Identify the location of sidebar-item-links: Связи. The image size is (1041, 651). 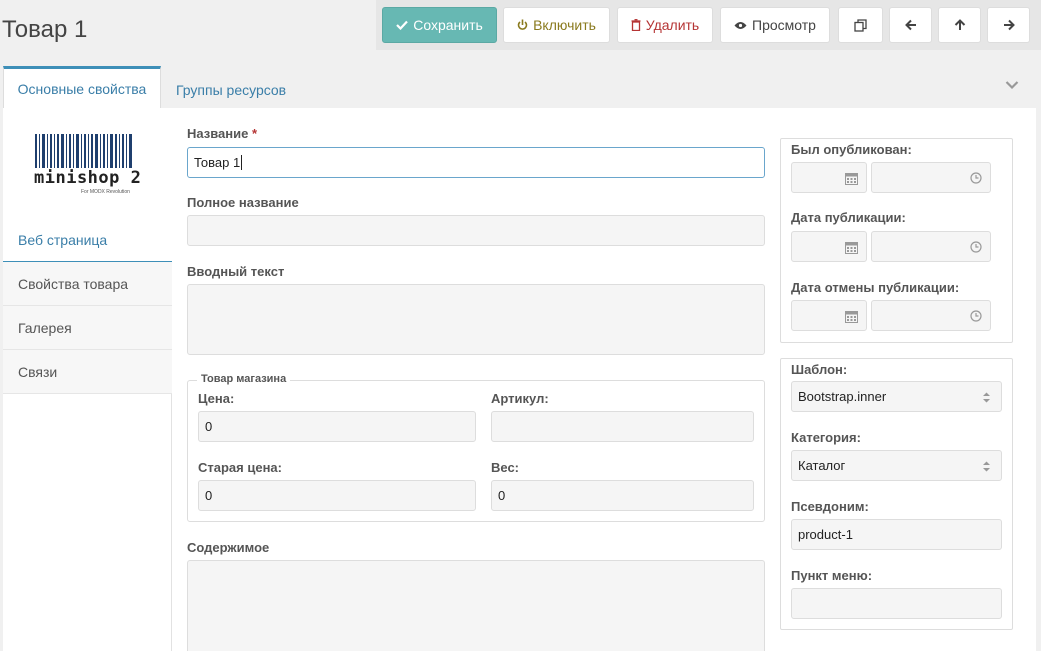
(87, 372).